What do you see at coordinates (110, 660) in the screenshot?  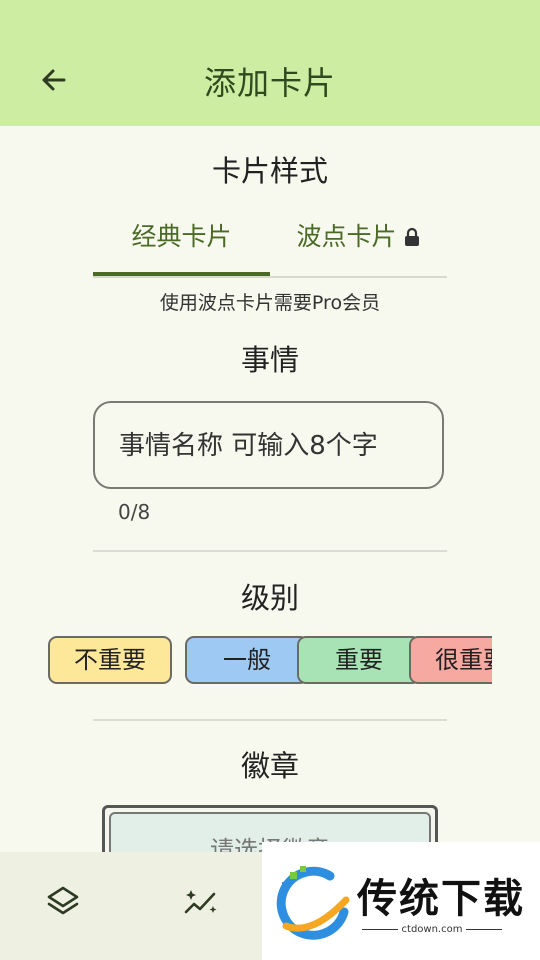 I see `level-chip-not-important: 不重要` at bounding box center [110, 660].